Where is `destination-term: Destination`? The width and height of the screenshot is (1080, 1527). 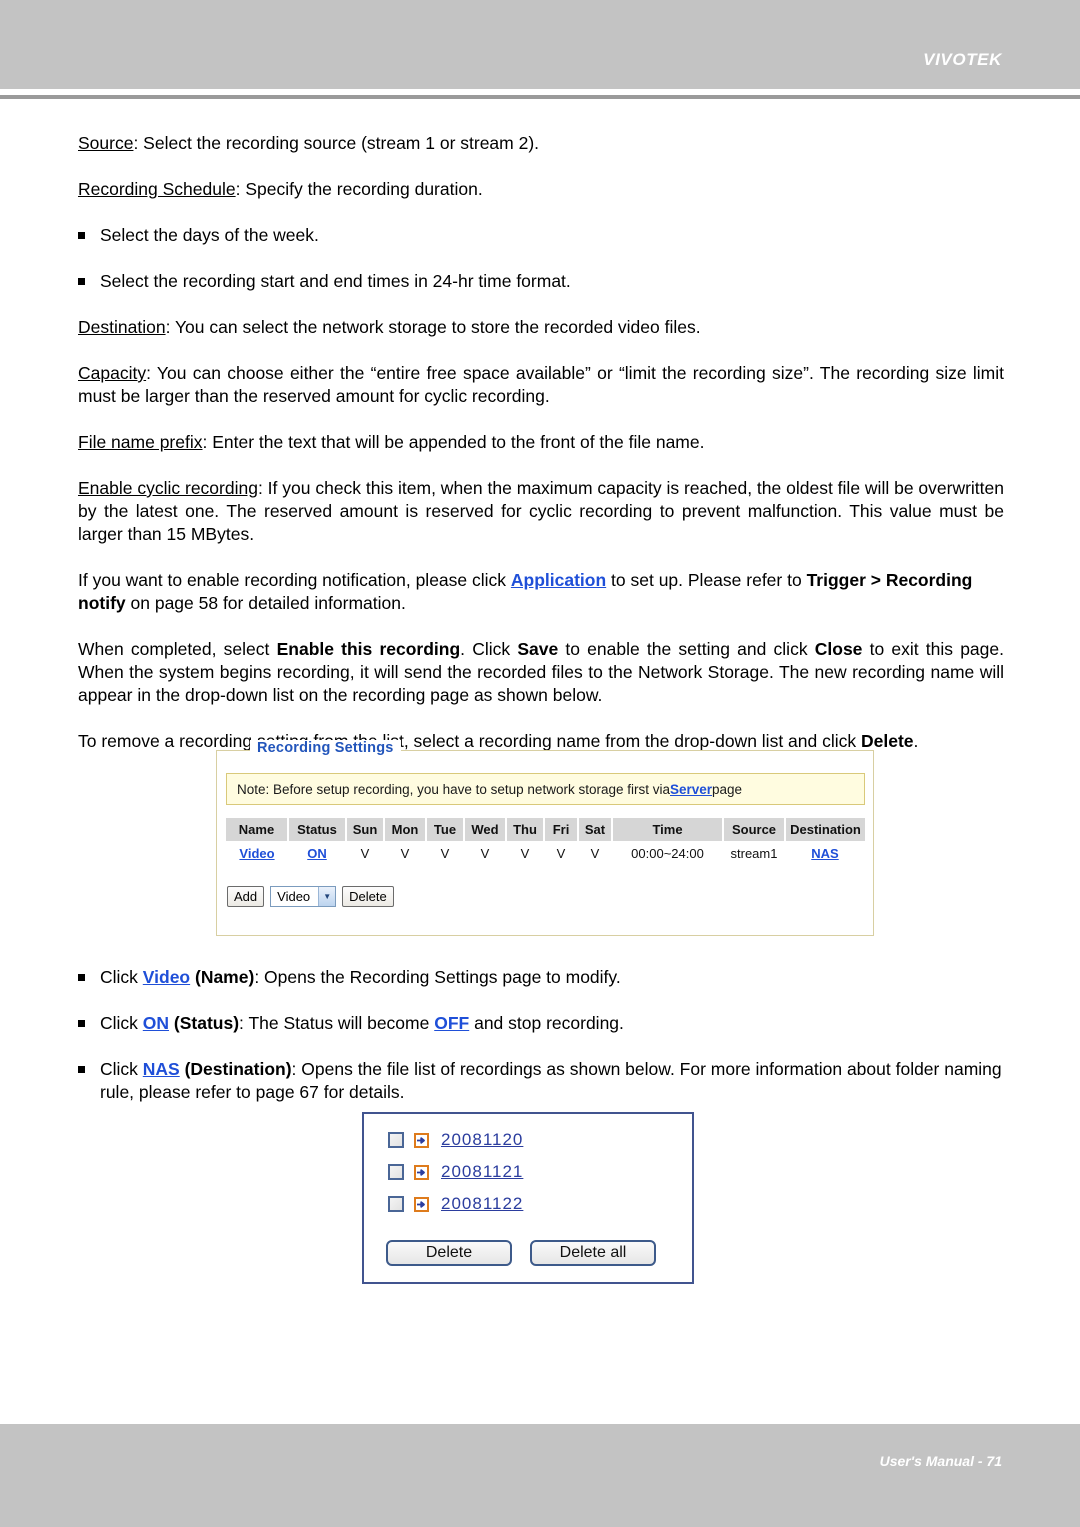
destination-term: Destination is located at coordinates (122, 327).